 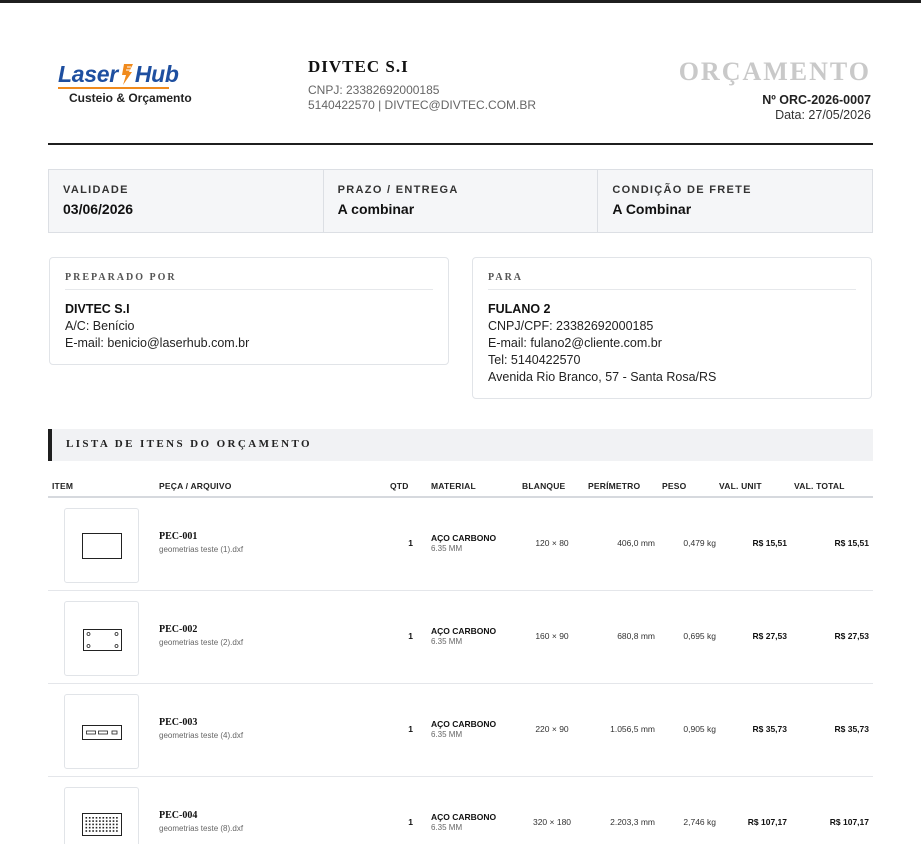 What do you see at coordinates (770, 636) in the screenshot?
I see `part-unit-value: R$ 27,53` at bounding box center [770, 636].